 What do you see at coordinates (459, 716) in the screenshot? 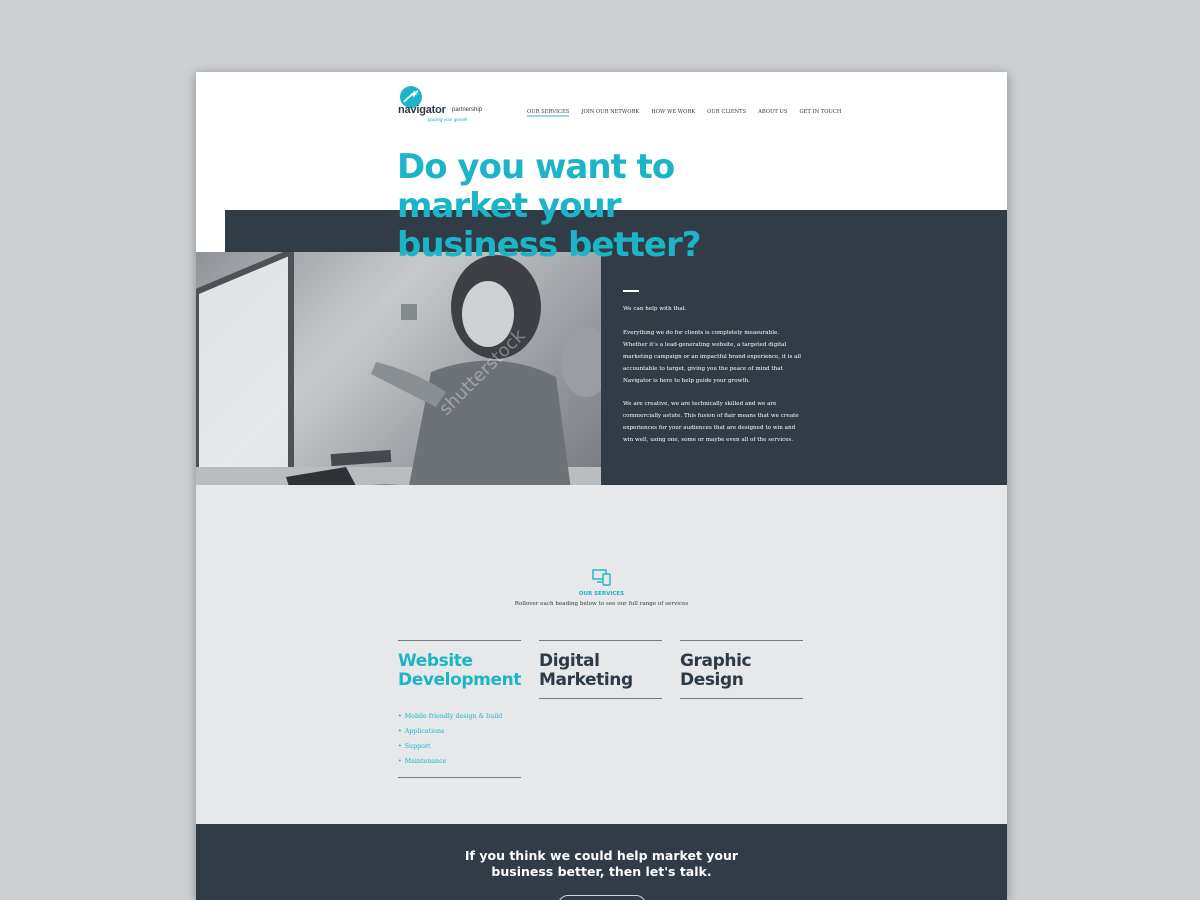
I see `list-item: • Mobile friendly design & build` at bounding box center [459, 716].